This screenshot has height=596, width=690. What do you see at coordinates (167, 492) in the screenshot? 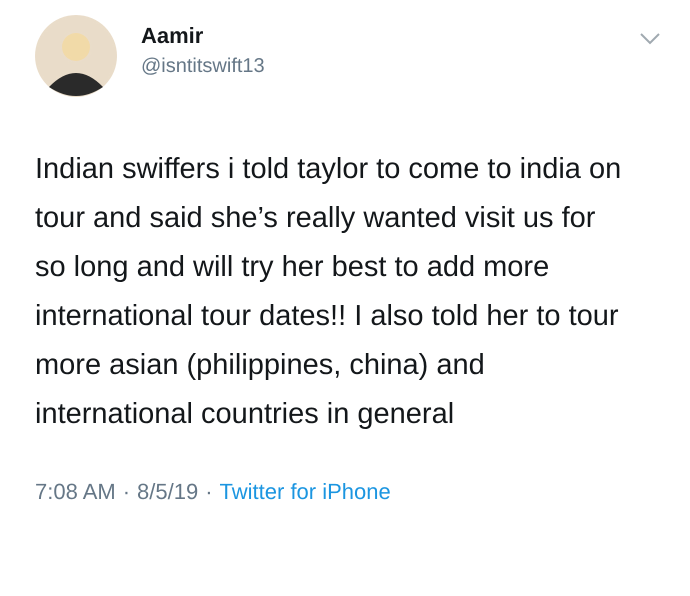
I see `timestamp: 8/5/19` at bounding box center [167, 492].